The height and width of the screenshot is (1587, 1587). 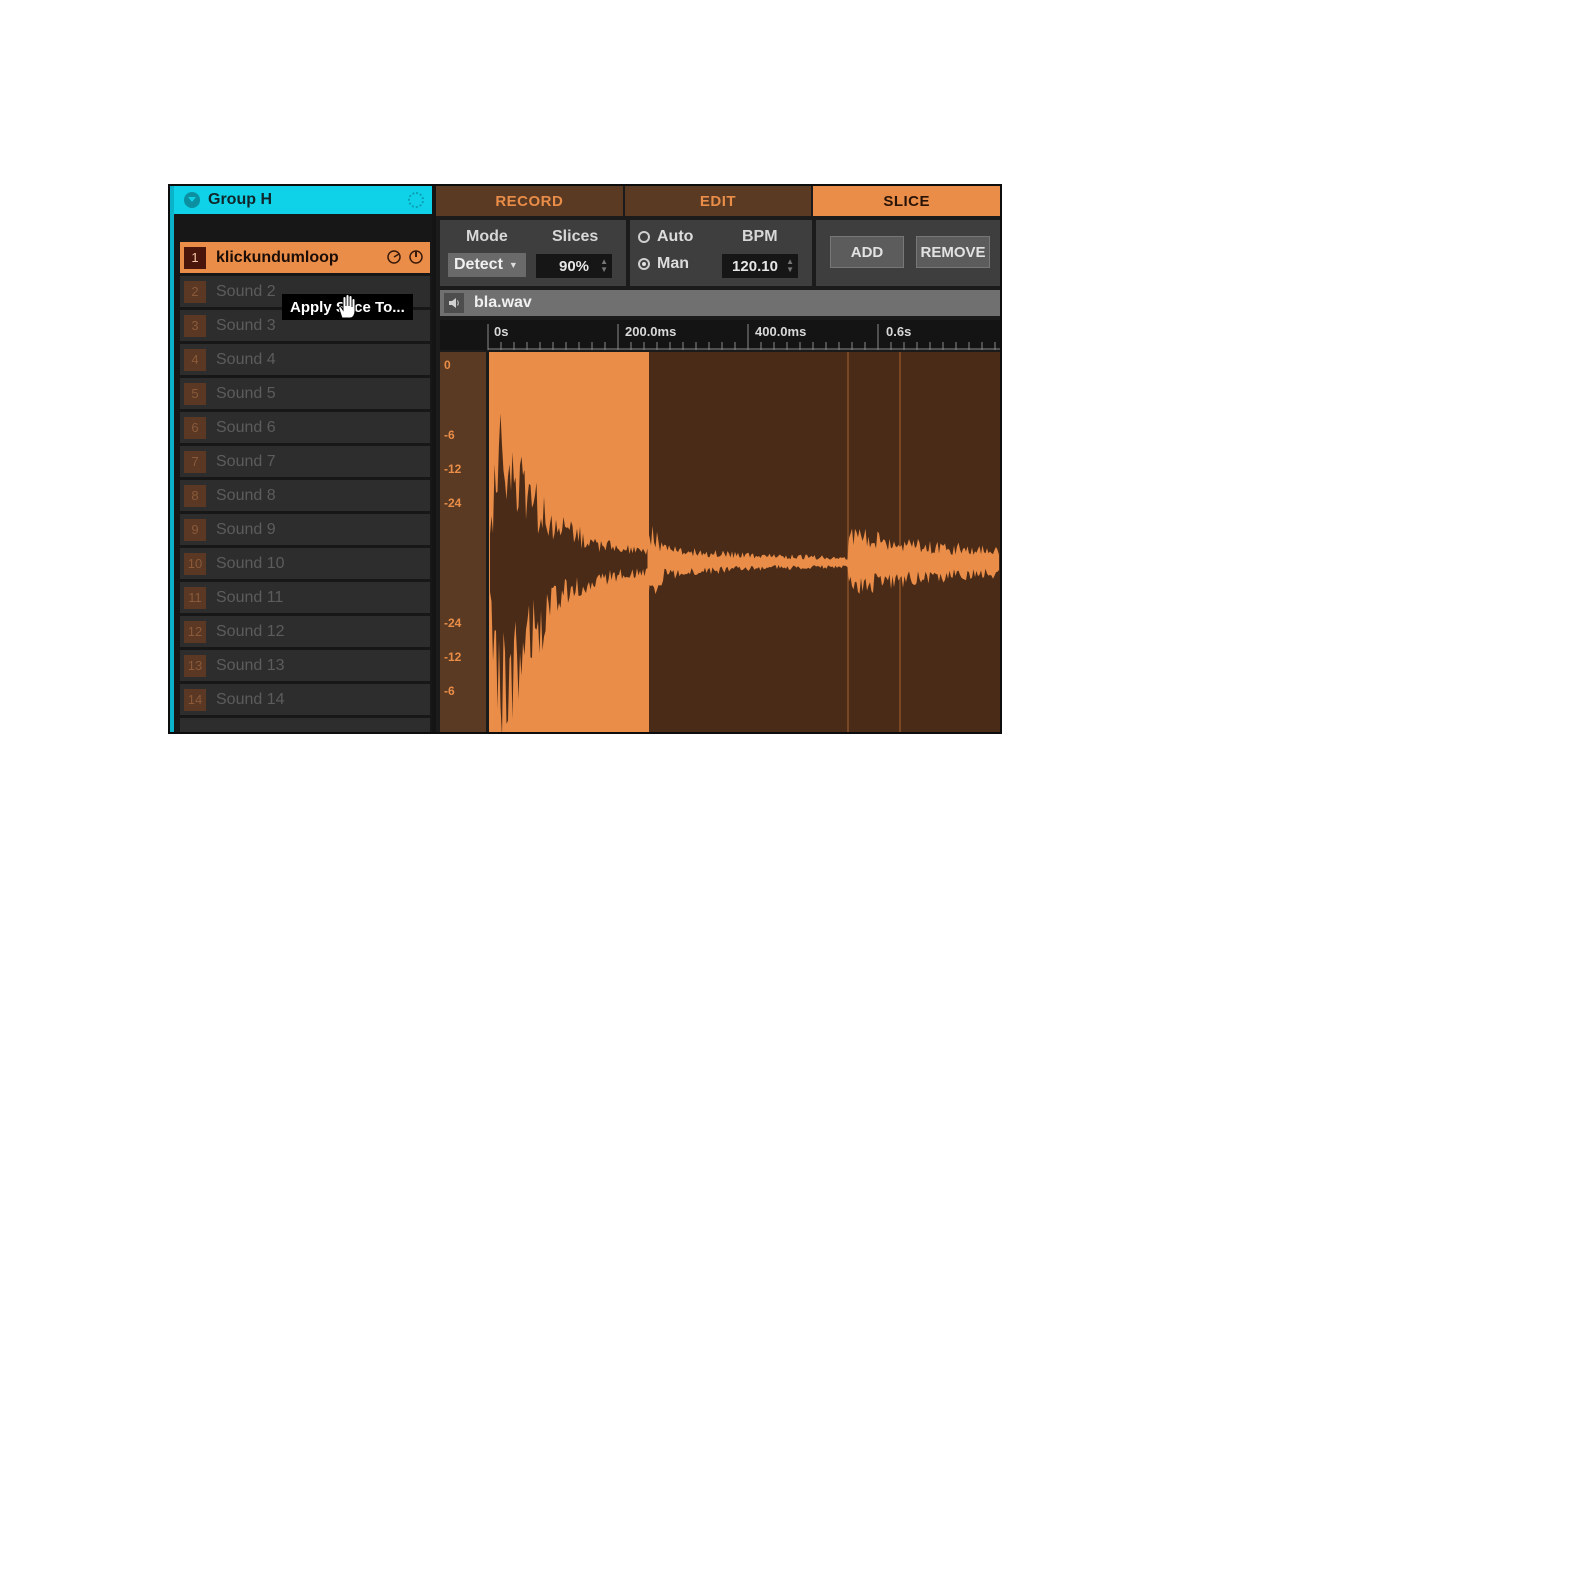 What do you see at coordinates (303, 200) in the screenshot?
I see `group-header: Group H` at bounding box center [303, 200].